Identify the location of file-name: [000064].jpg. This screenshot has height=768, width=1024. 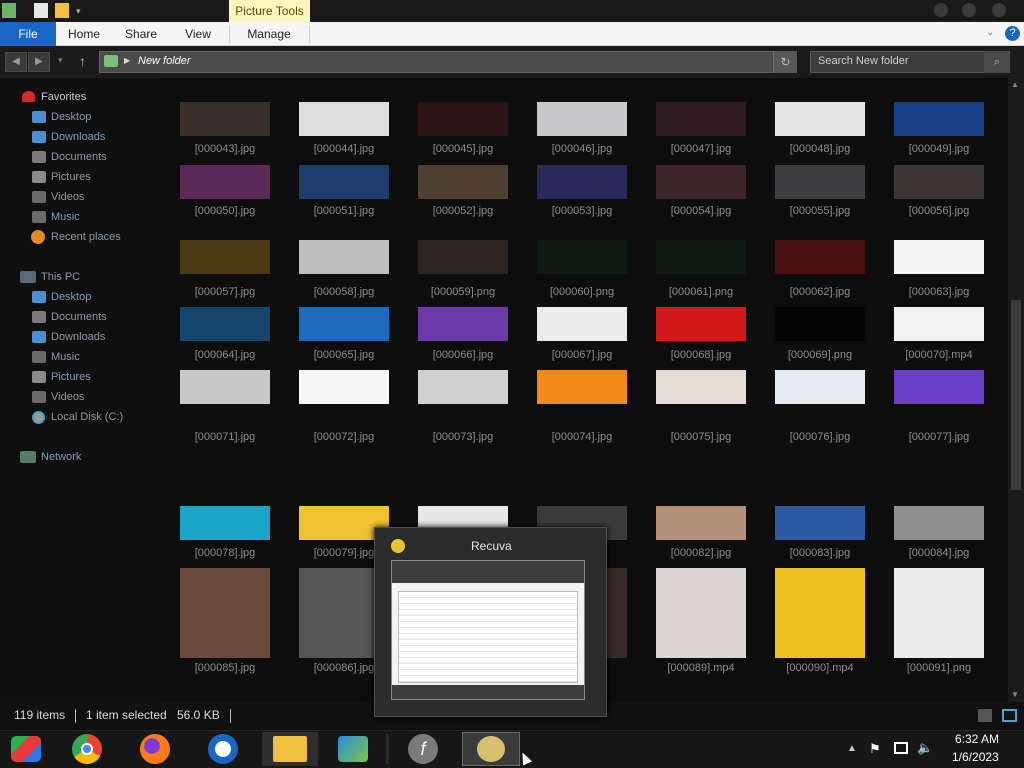
(225, 355).